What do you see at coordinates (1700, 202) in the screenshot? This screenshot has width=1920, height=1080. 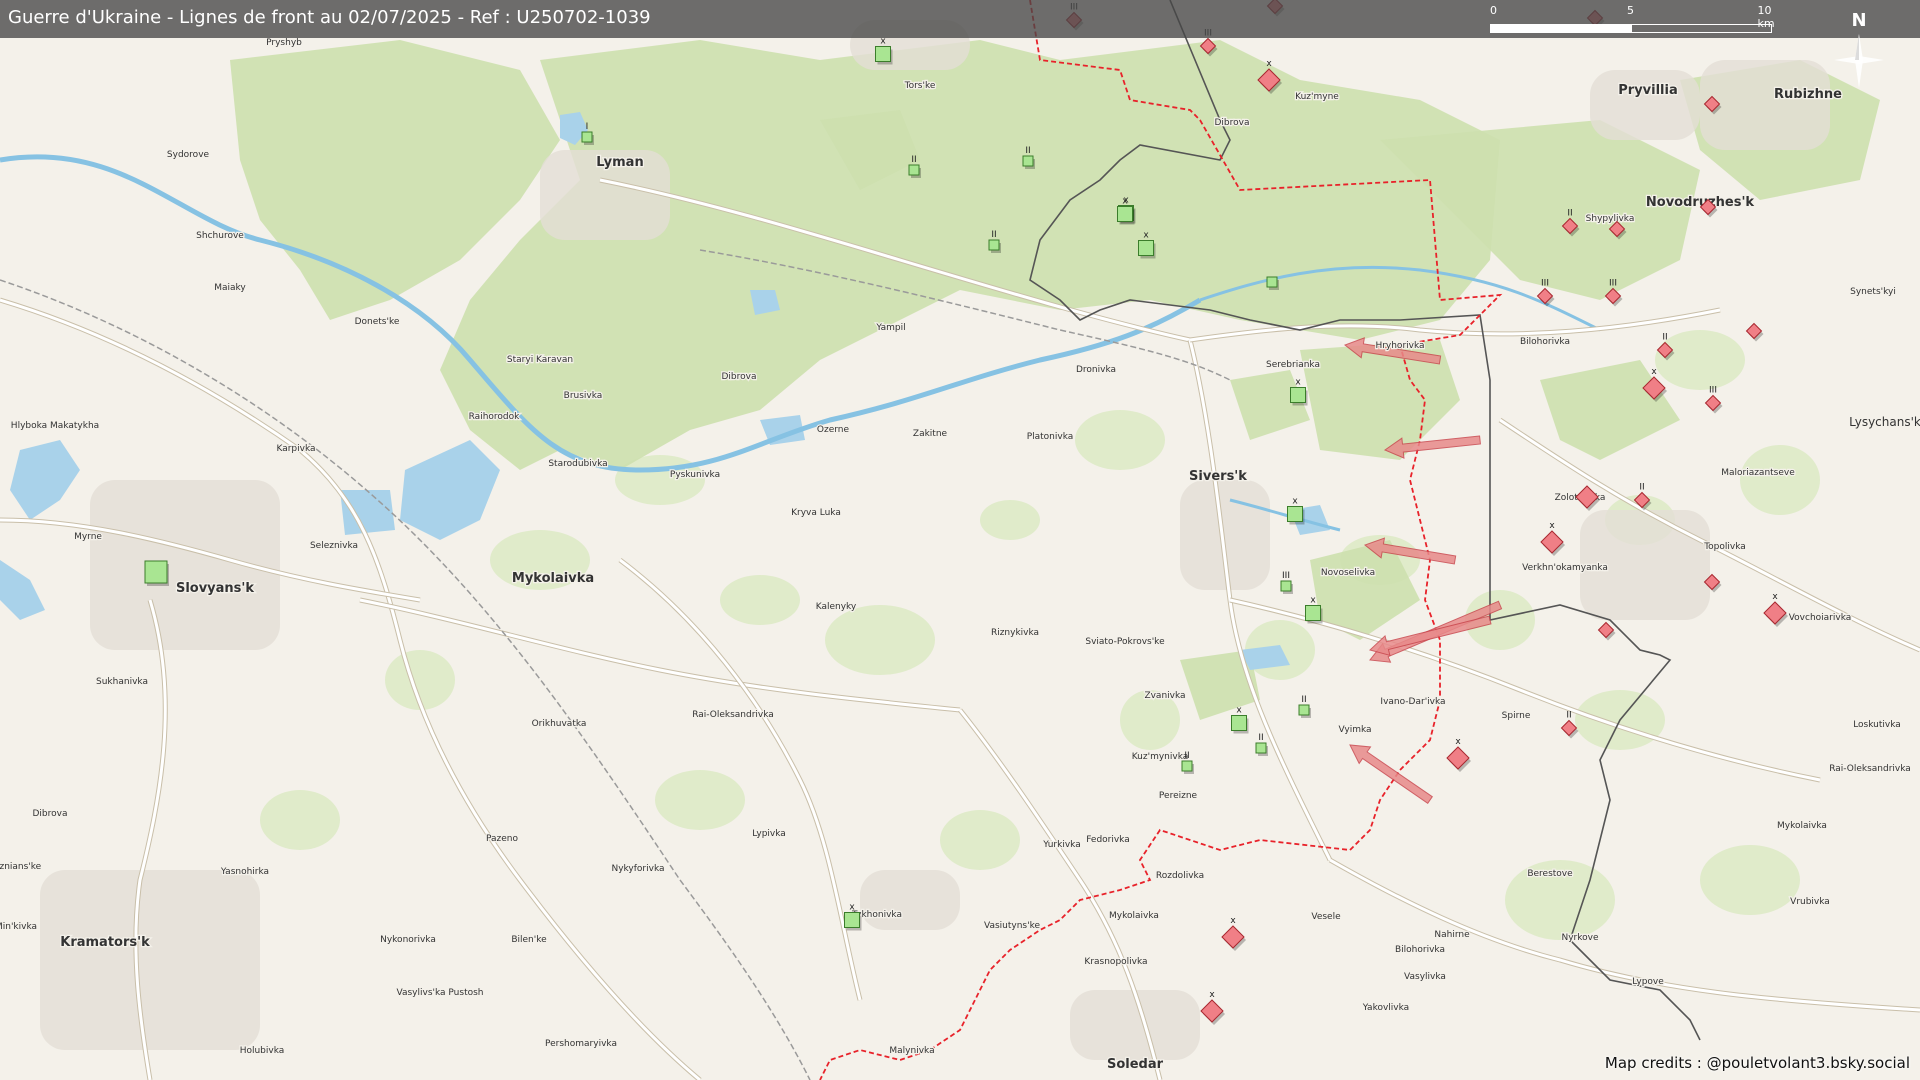 I see `place-label: Novodruzhes'k` at bounding box center [1700, 202].